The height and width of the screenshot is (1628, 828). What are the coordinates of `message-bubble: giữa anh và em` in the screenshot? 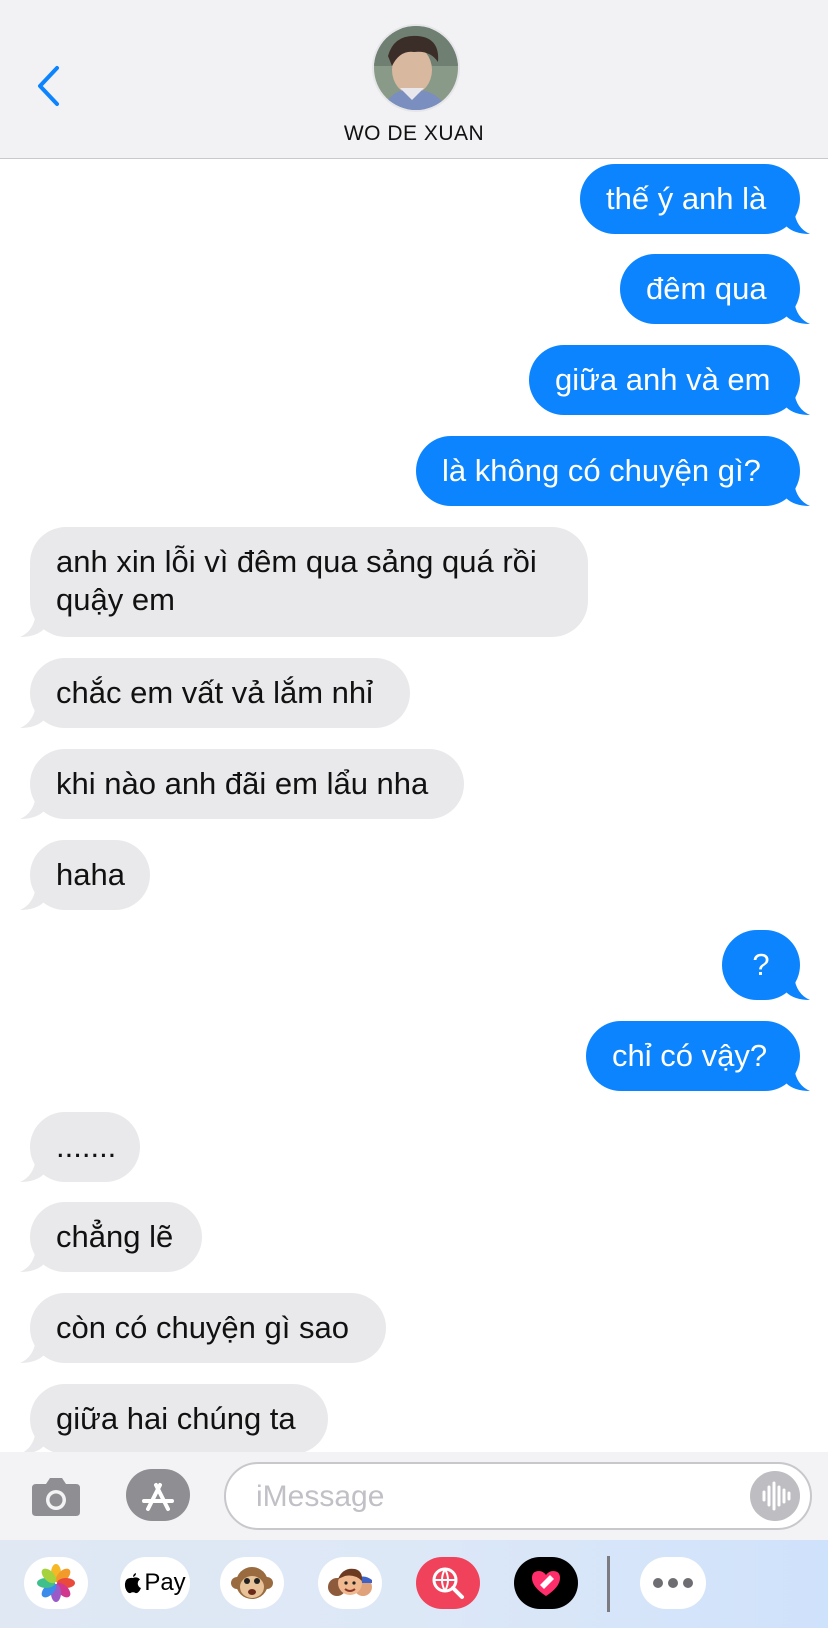 It's located at (669, 380).